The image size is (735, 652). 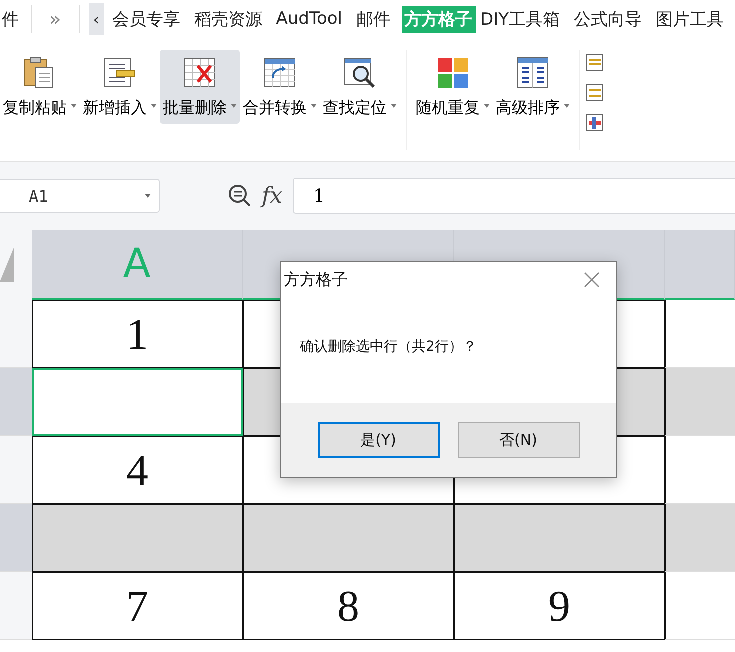 I want to click on cell-value: 1, so click(x=137, y=334).